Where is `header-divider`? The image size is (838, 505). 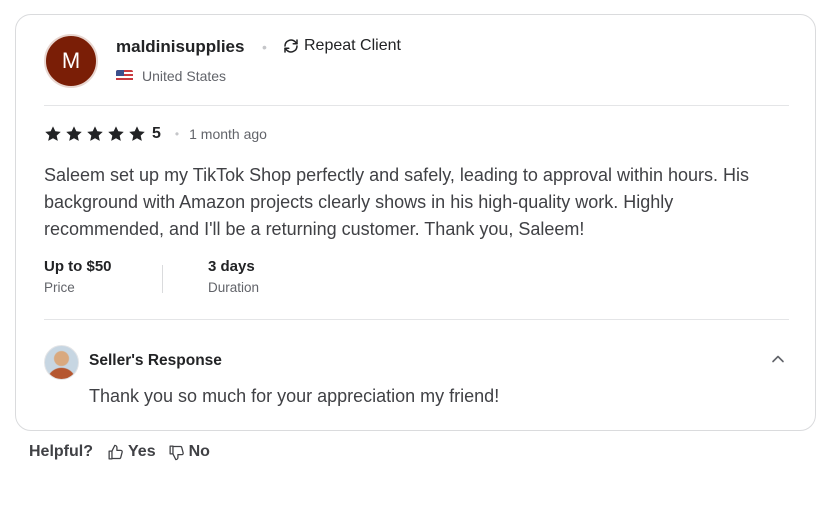 header-divider is located at coordinates (416, 105).